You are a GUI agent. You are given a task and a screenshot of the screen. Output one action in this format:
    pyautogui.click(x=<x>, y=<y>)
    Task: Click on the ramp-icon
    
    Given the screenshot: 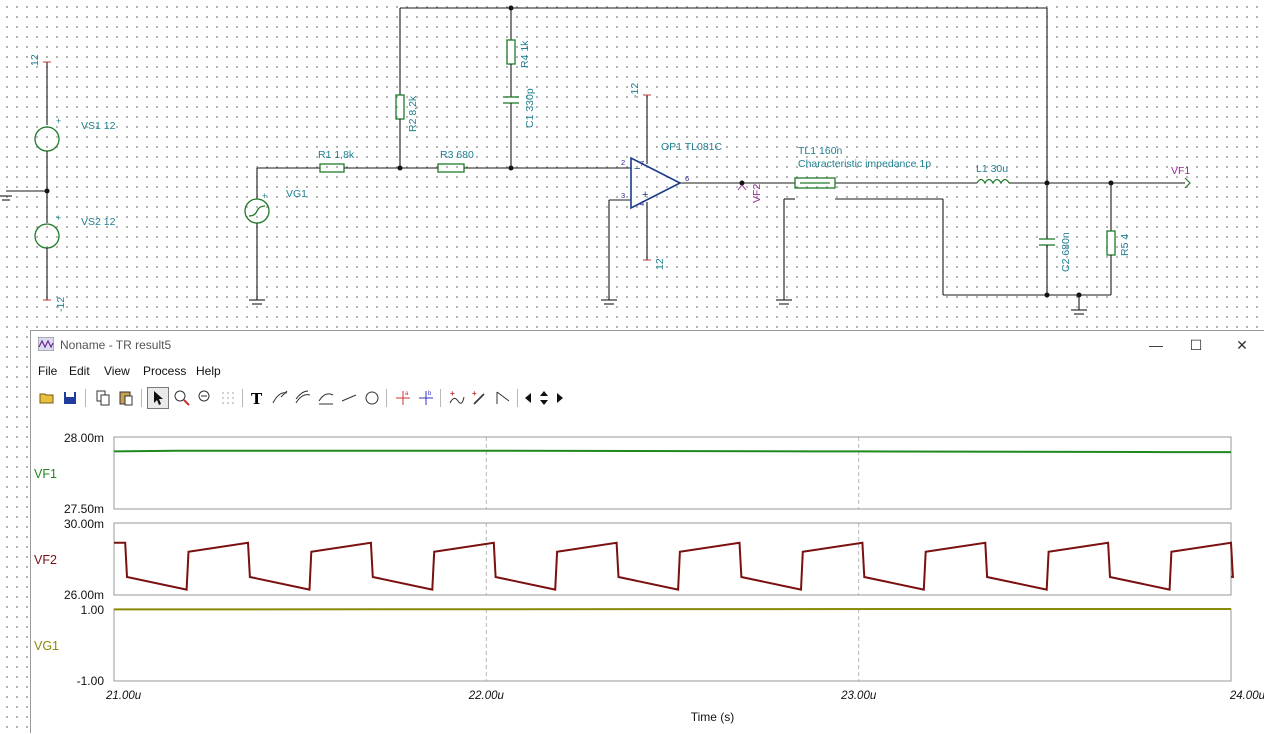 What is the action you would take?
    pyautogui.click(x=503, y=398)
    